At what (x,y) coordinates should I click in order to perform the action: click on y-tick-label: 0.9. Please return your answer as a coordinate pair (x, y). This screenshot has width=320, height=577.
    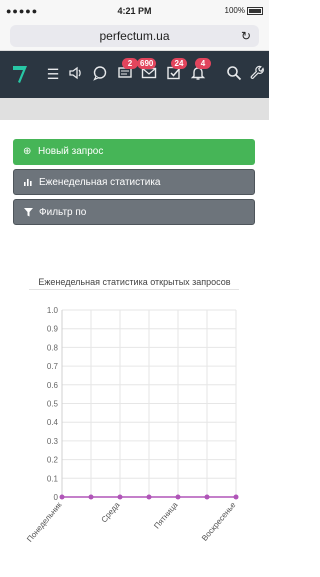
    Looking at the image, I should click on (53, 329).